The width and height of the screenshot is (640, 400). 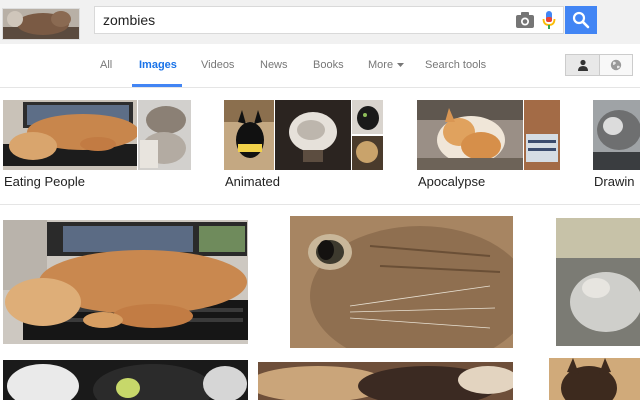 What do you see at coordinates (401, 65) in the screenshot?
I see `caret-down-icon` at bounding box center [401, 65].